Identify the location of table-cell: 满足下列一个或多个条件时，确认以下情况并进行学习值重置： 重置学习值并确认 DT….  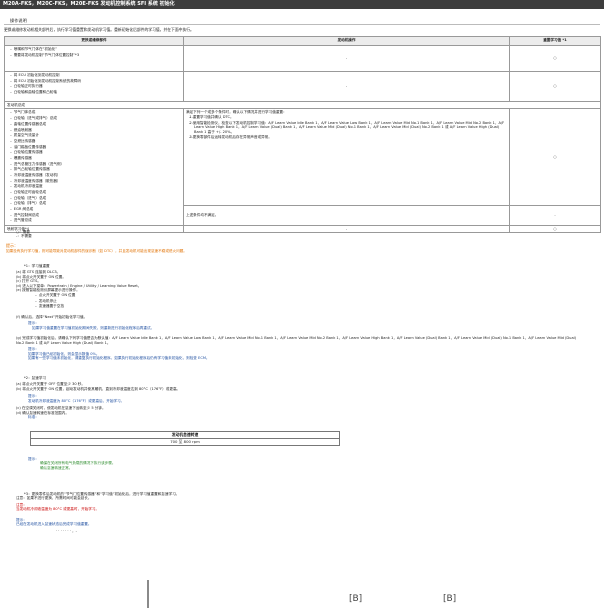
(346, 157).